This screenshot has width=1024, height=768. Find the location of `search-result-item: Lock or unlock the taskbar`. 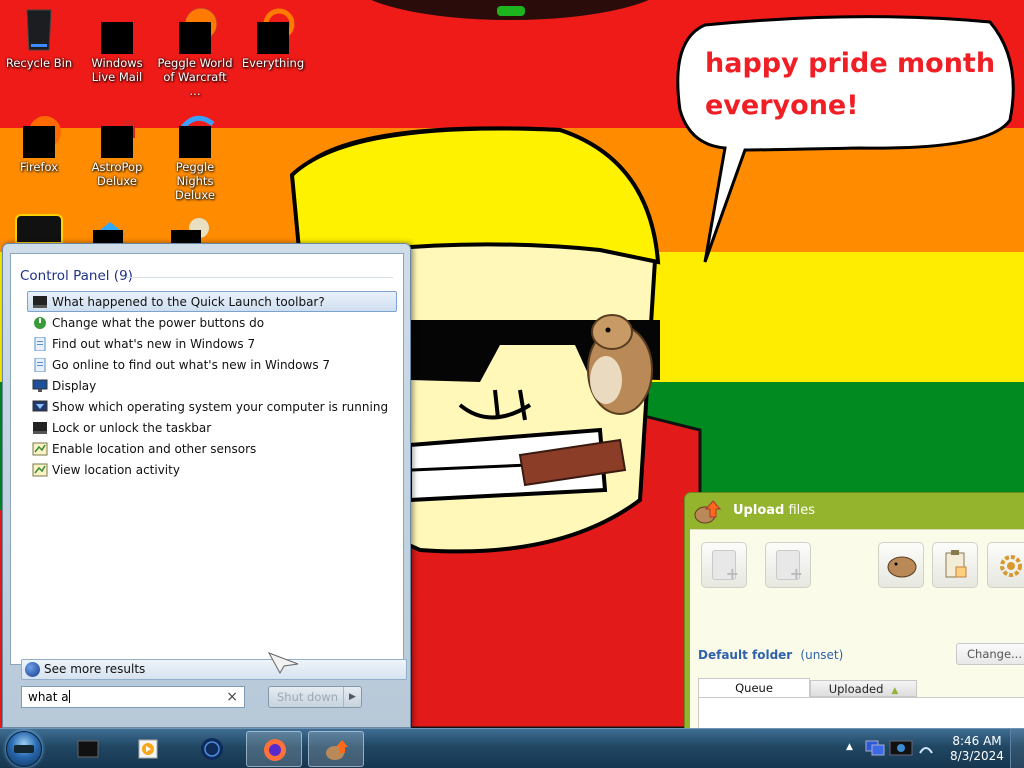

search-result-item: Lock or unlock the taskbar is located at coordinates (212, 427).